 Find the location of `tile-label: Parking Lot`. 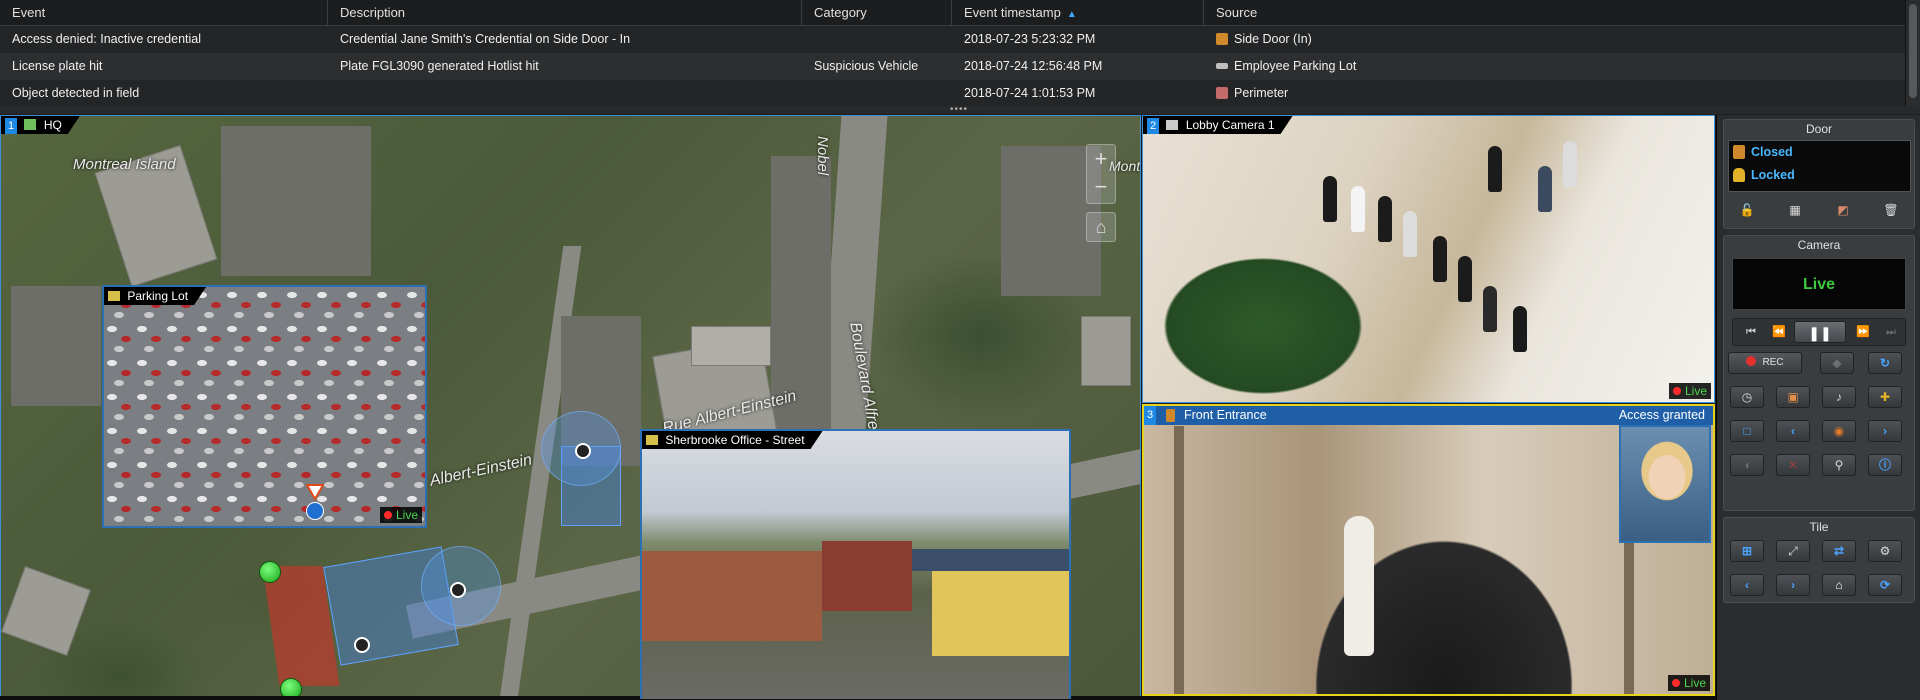

tile-label: Parking Lot is located at coordinates (155, 296).